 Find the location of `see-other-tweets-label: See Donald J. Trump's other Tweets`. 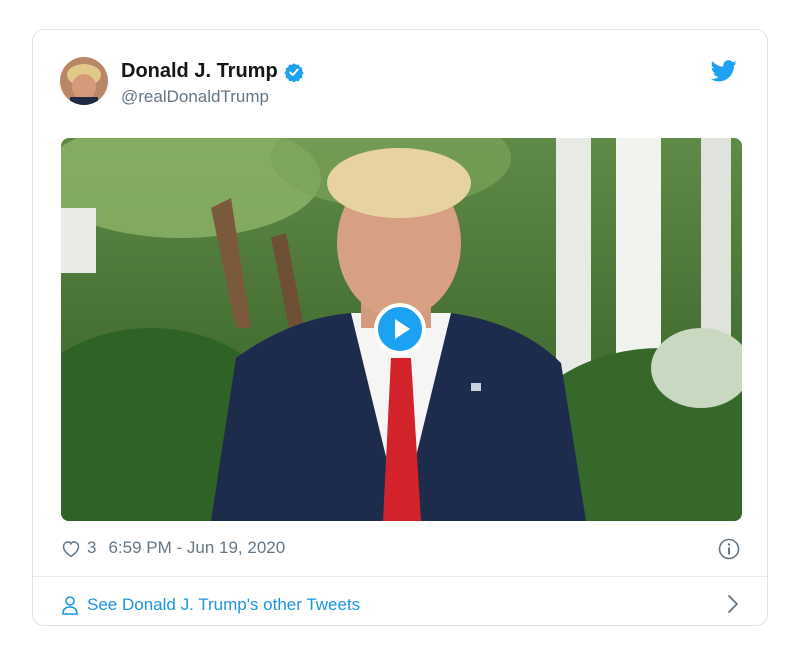

see-other-tweets-label: See Donald J. Trump's other Tweets is located at coordinates (223, 605).